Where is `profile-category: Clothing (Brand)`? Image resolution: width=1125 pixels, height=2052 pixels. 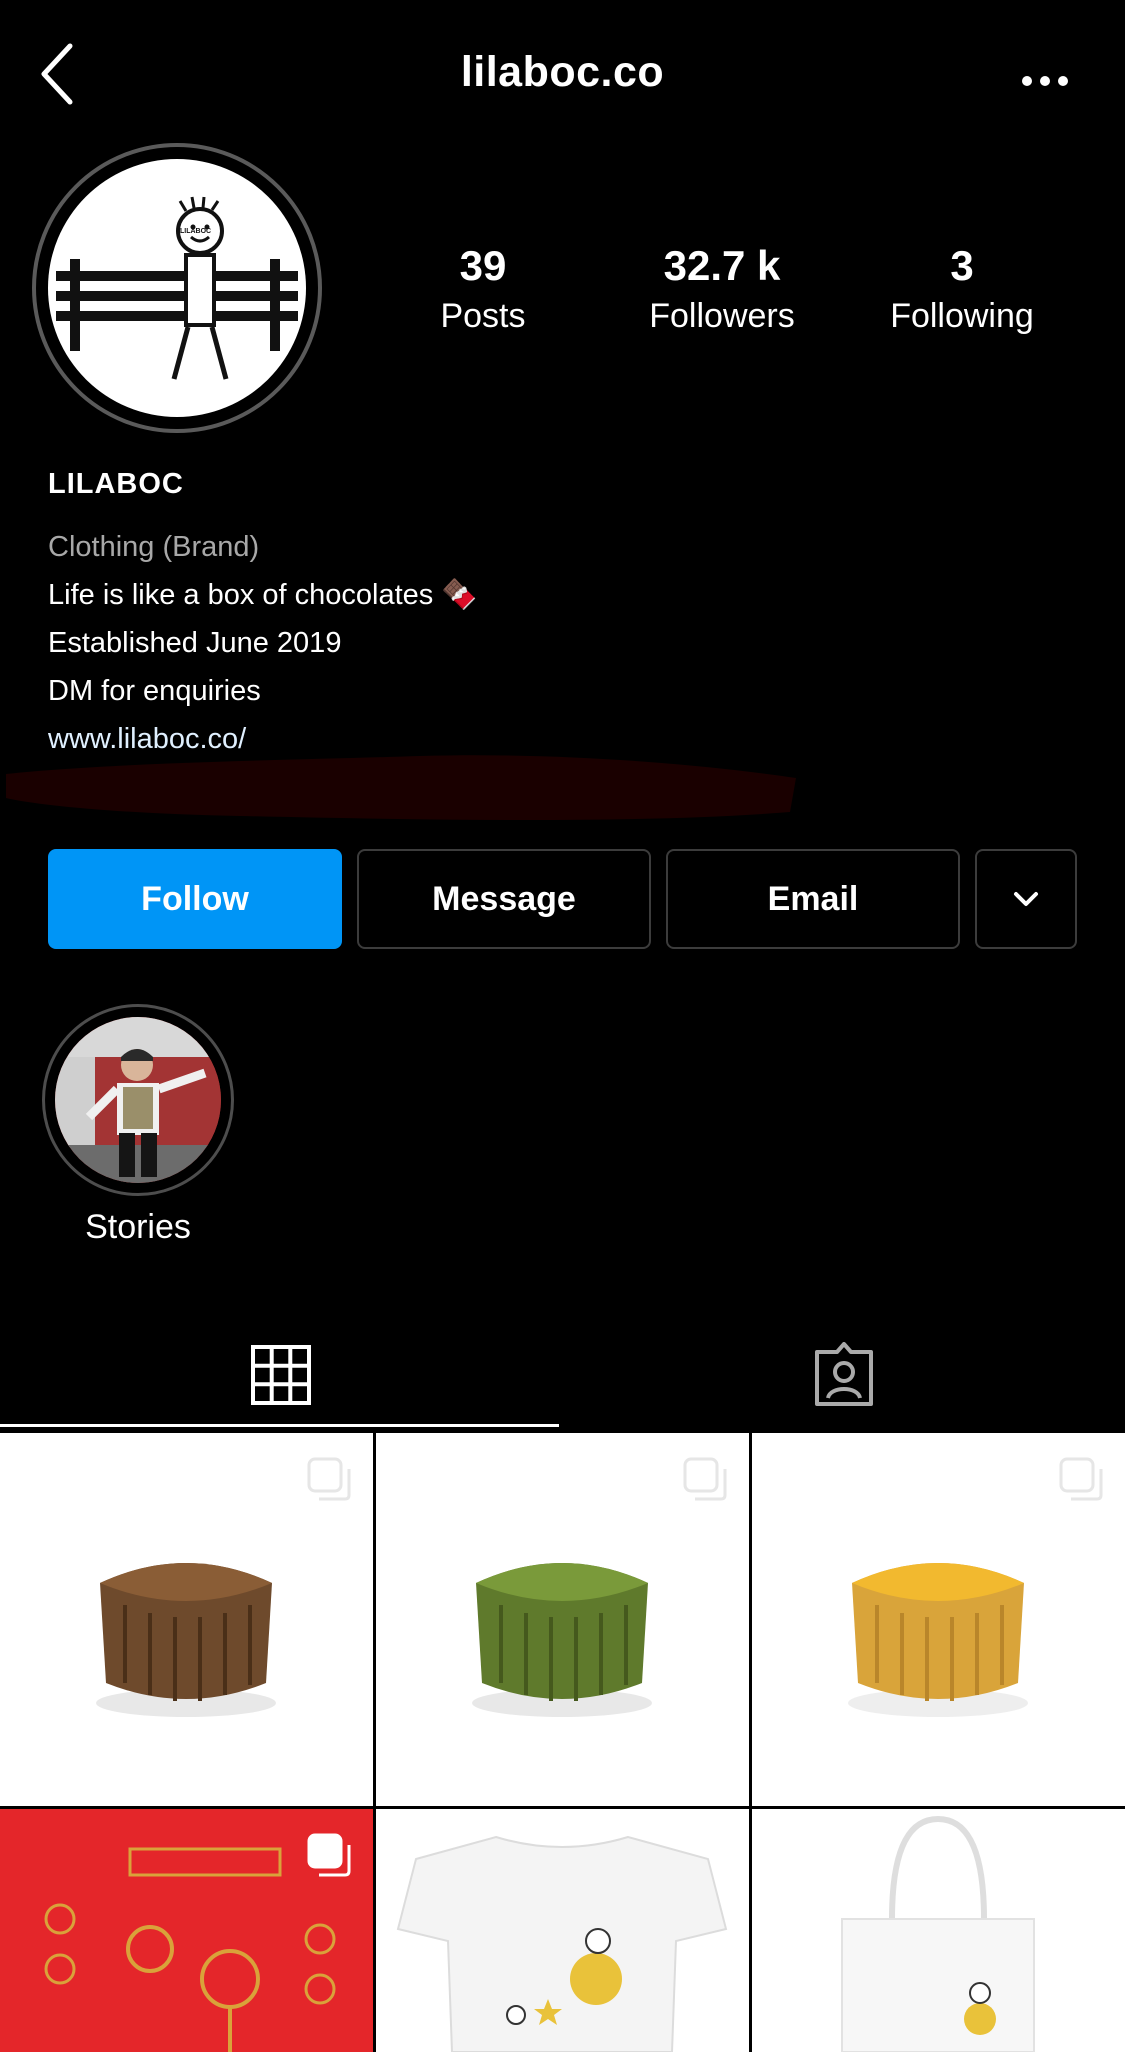
profile-category: Clothing (Brand) is located at coordinates (154, 547).